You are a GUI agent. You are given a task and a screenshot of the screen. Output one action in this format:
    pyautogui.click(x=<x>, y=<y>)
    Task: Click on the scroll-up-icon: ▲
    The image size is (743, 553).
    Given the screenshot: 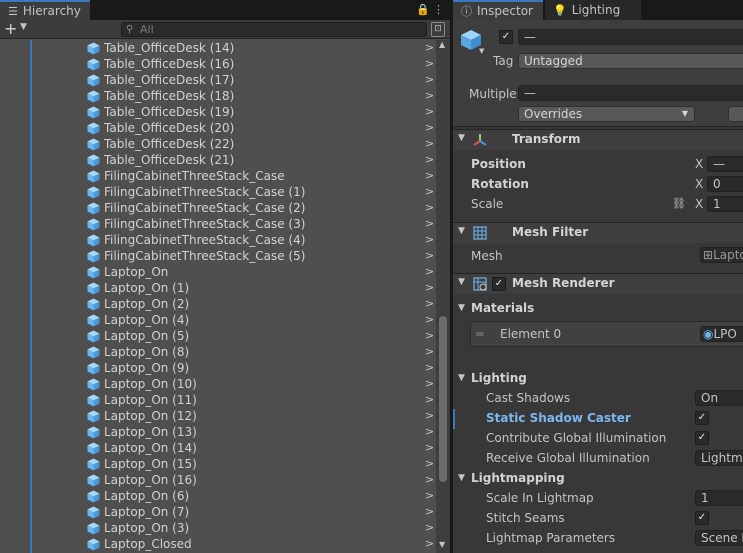 What is the action you would take?
    pyautogui.click(x=442, y=44)
    